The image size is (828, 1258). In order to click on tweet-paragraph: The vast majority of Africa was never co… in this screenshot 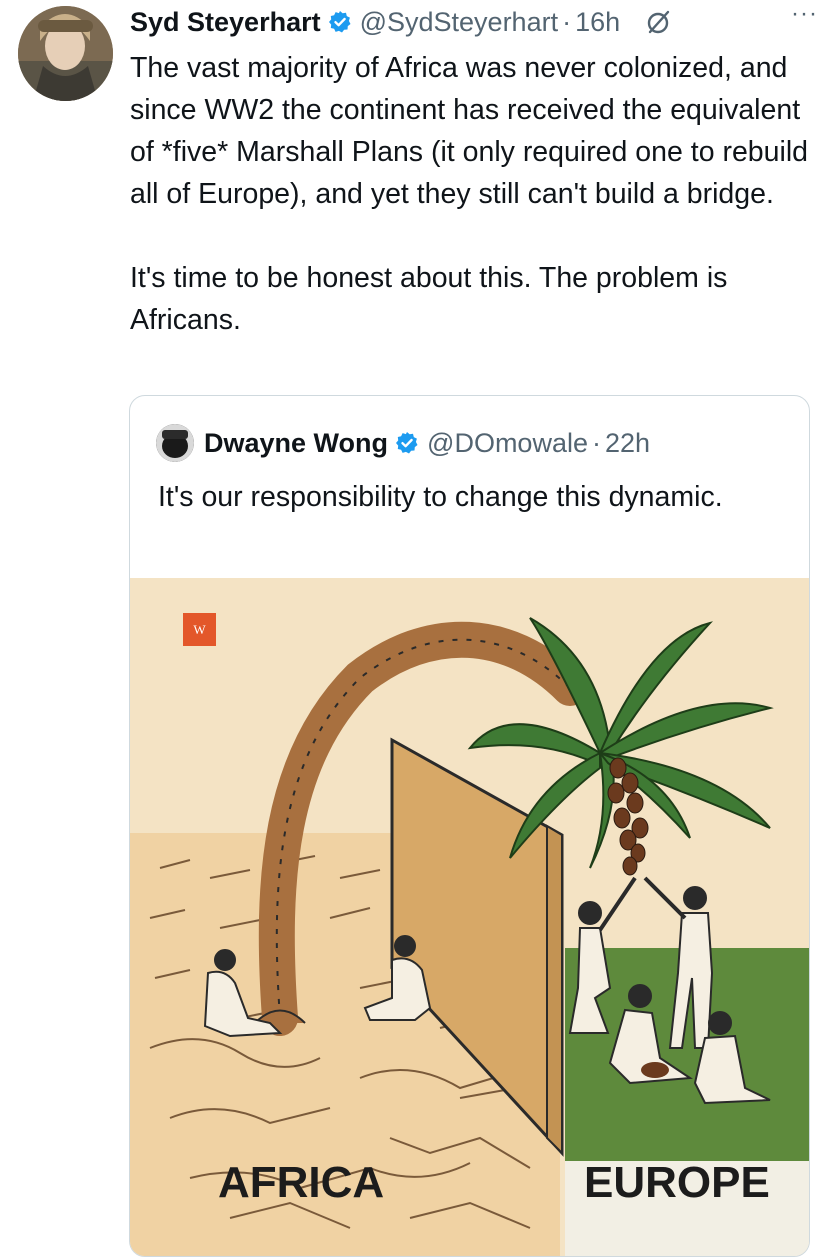, I will do `click(469, 131)`.